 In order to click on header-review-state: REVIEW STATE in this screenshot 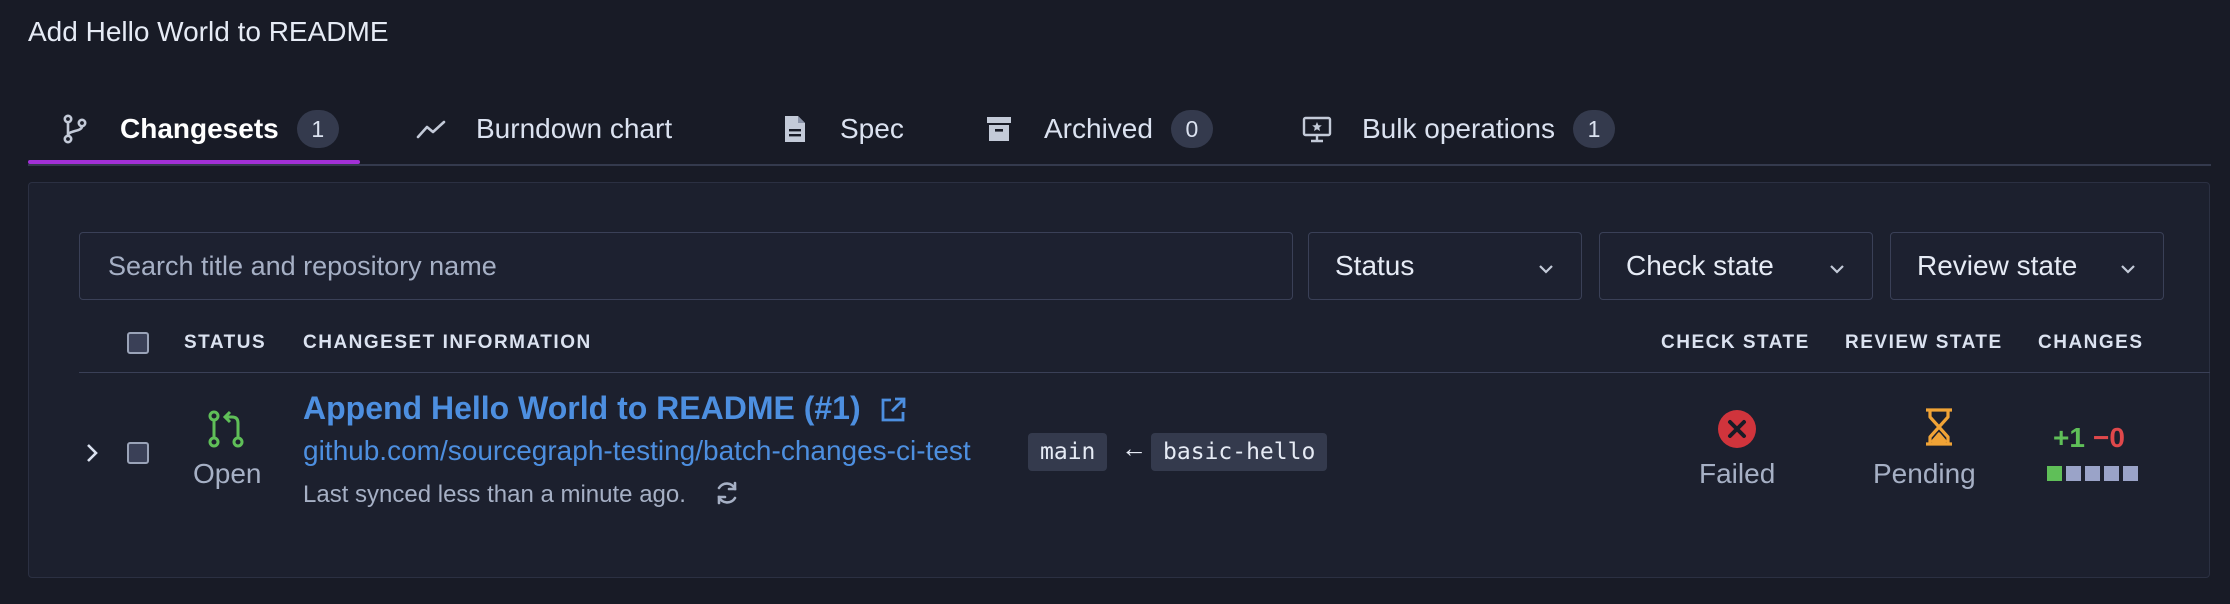, I will do `click(1924, 342)`.